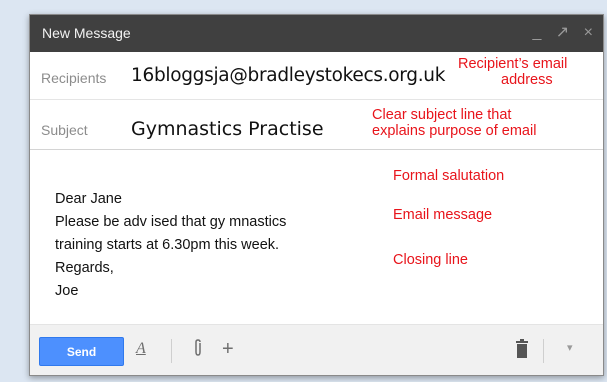  Describe the element at coordinates (449, 176) in the screenshot. I see `annotation-salutation: Formal salutation` at that location.